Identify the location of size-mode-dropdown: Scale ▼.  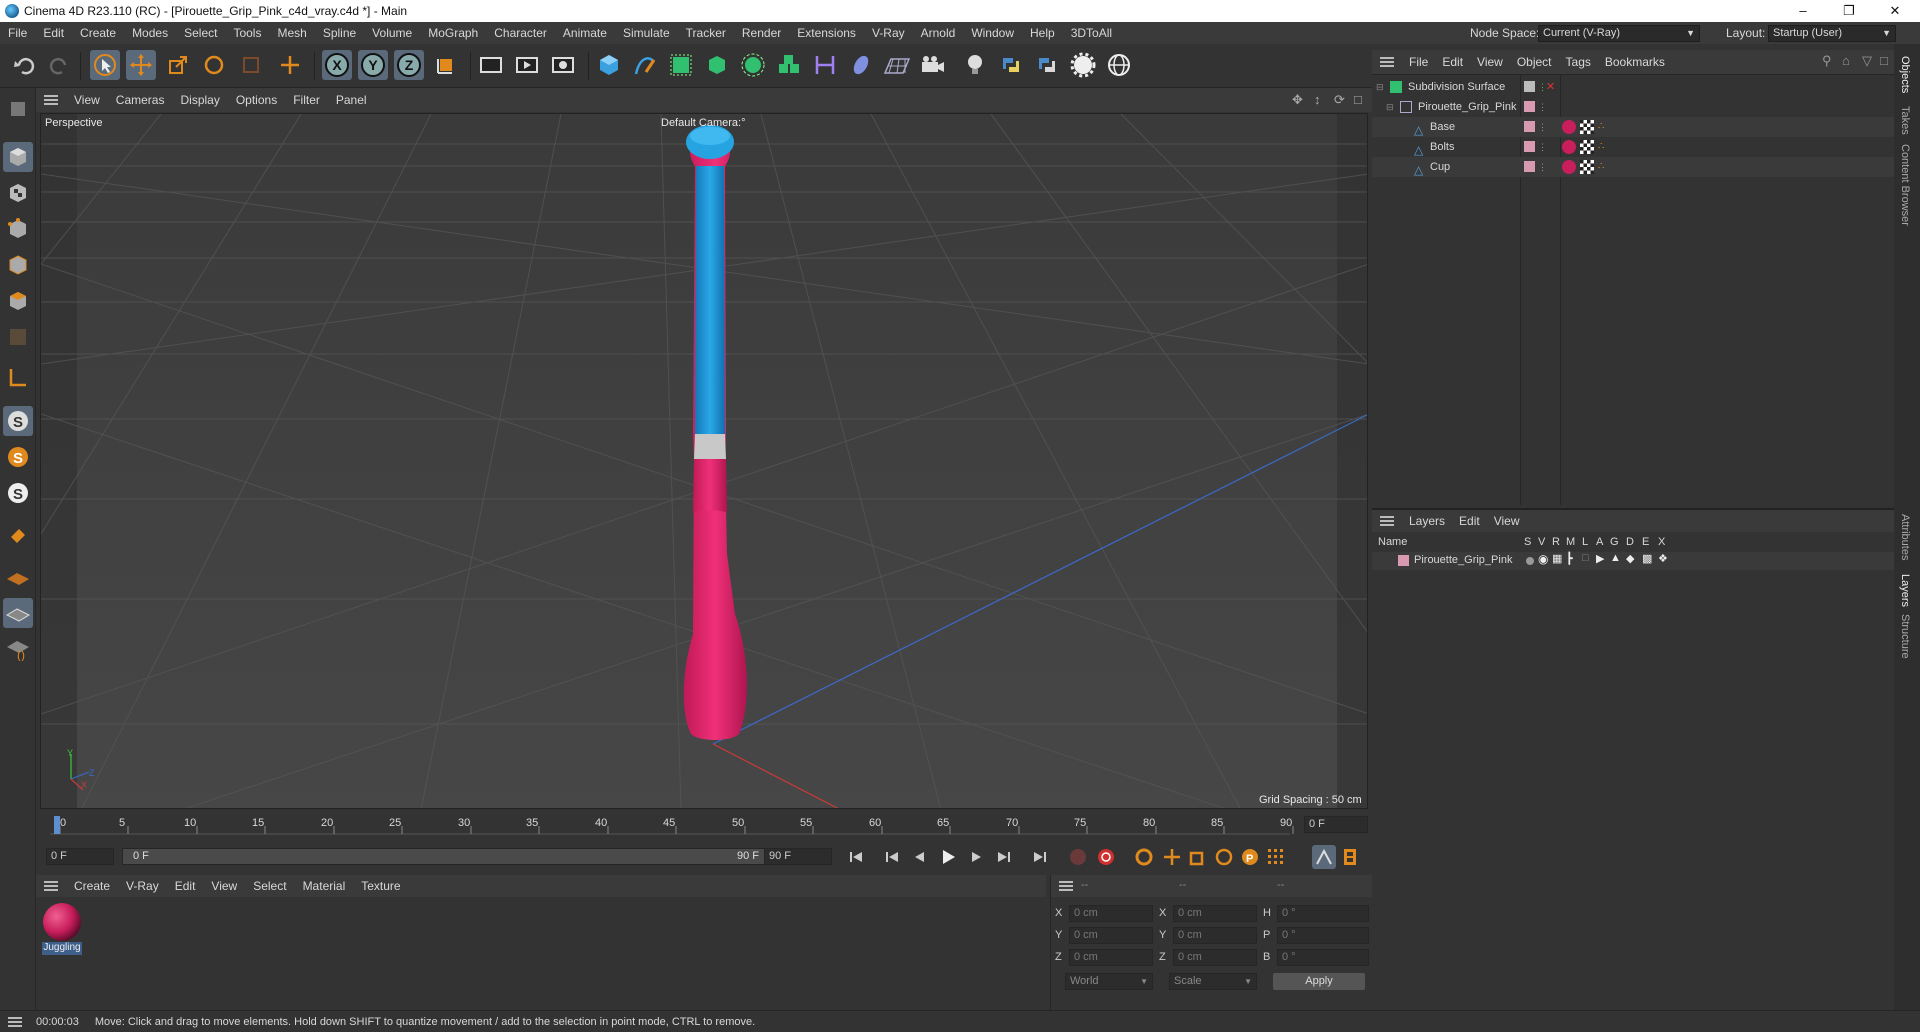
(1213, 981).